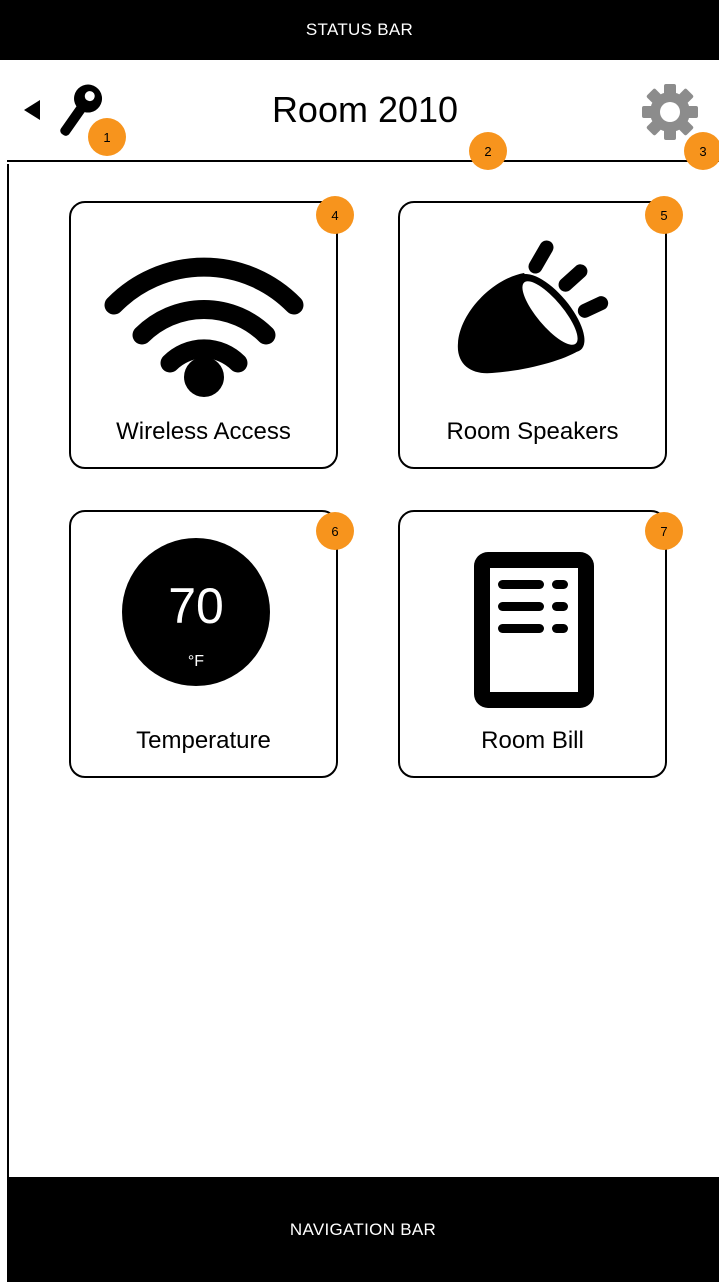  Describe the element at coordinates (203, 740) in the screenshot. I see `temperature-label: Temperature` at that location.